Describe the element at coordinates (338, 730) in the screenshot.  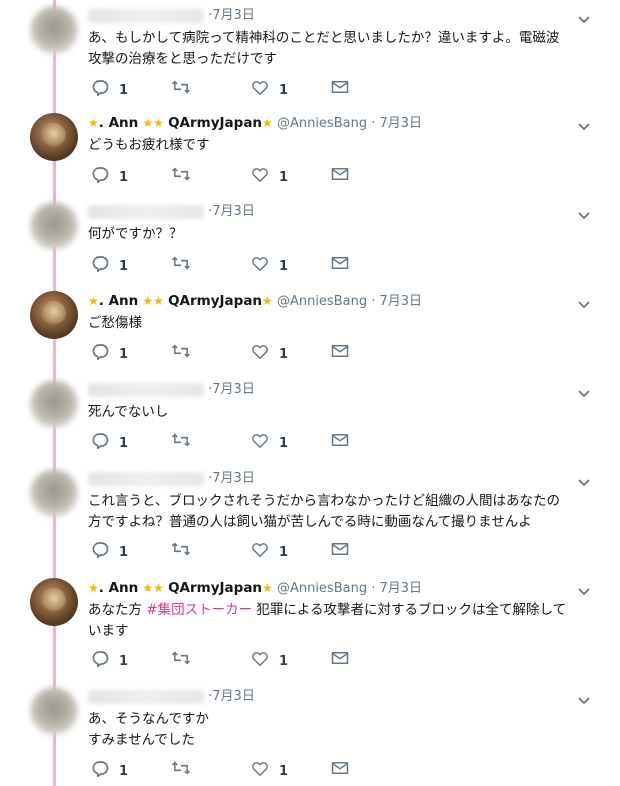
I see `tweet-text: あ、そうなんですか すみませんでした` at that location.